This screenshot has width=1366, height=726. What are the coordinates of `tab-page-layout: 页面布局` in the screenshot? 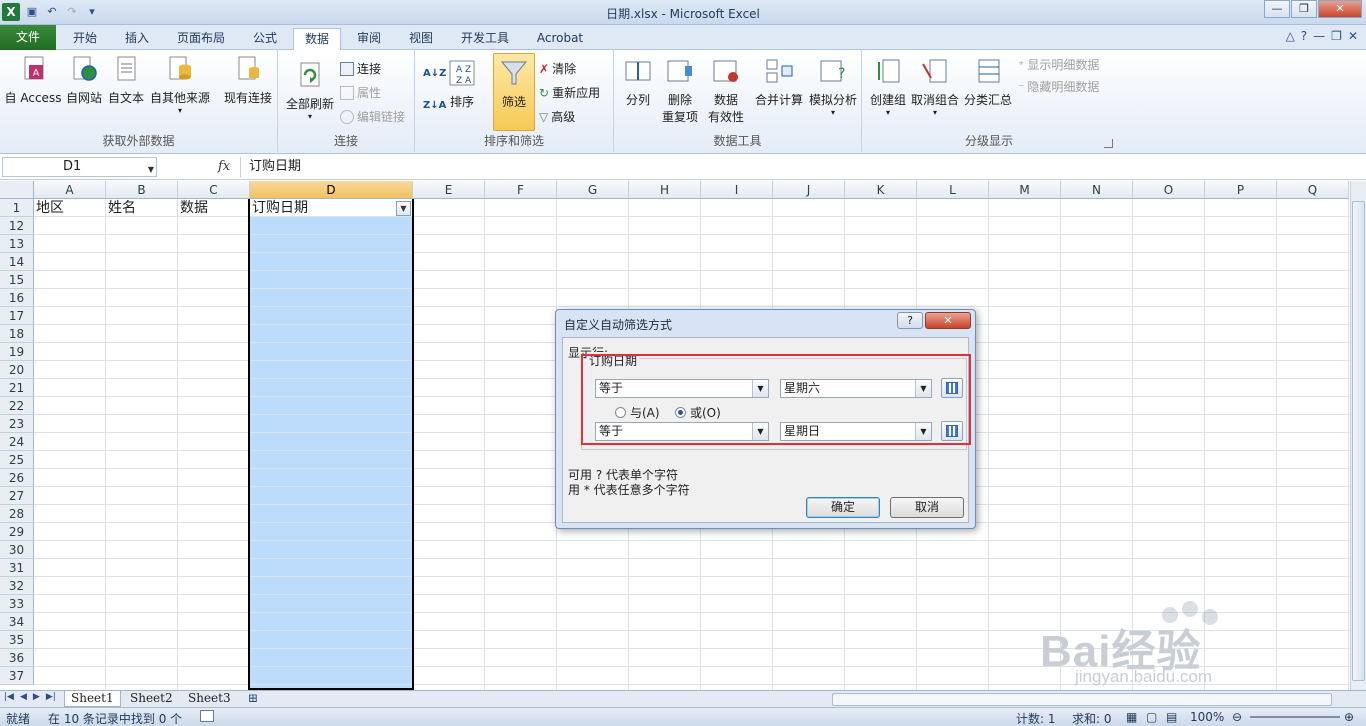 It's located at (201, 39).